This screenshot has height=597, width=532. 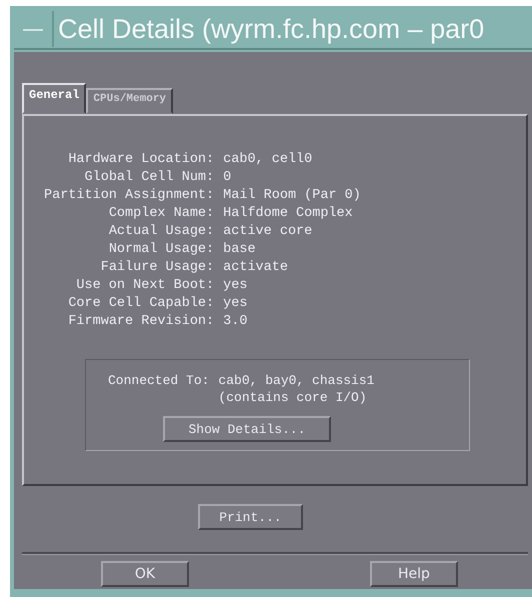 I want to click on field-value: cab0, cell0, so click(x=268, y=160).